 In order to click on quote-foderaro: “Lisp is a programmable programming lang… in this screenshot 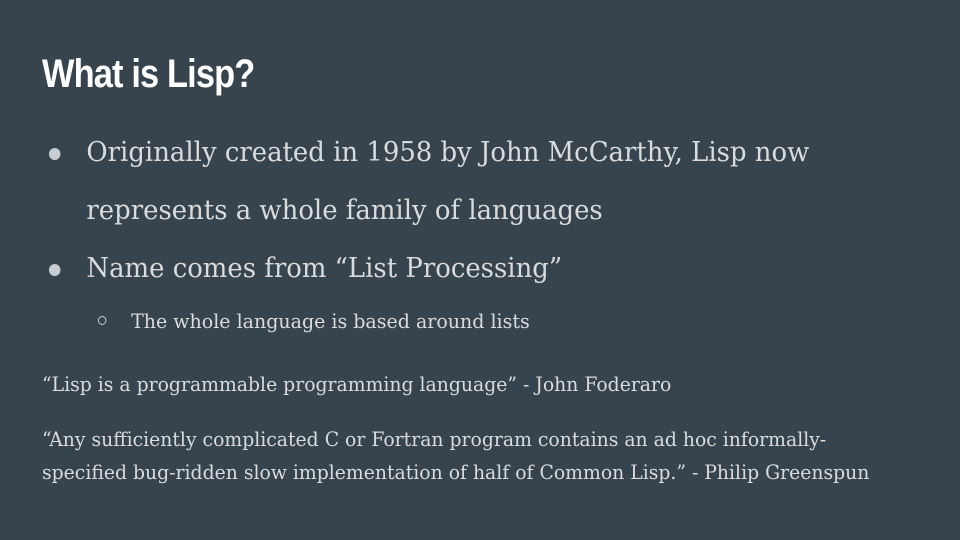, I will do `click(357, 384)`.